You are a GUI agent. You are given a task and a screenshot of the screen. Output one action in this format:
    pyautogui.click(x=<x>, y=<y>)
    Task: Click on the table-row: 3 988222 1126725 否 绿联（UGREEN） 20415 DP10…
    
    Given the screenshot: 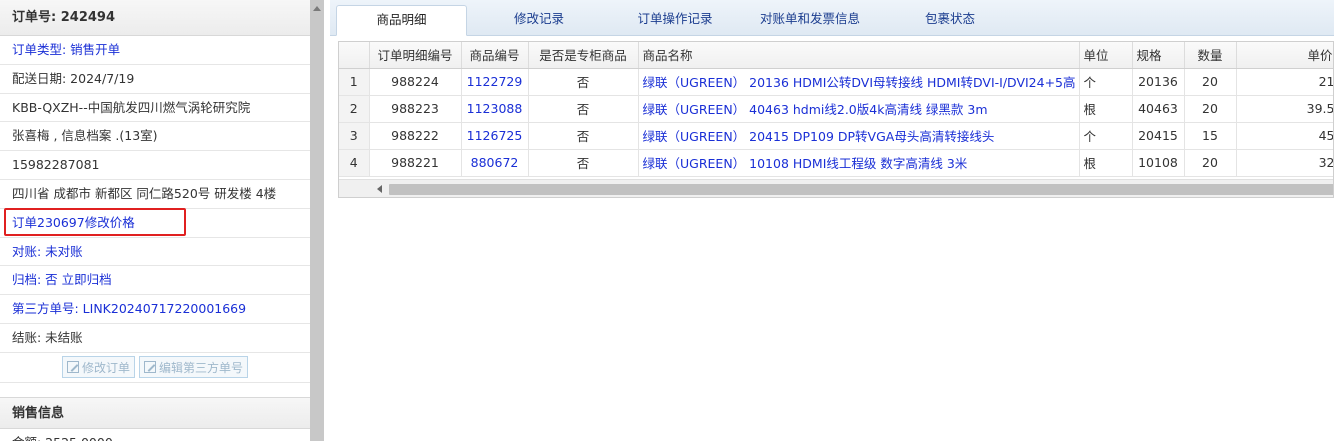 What is the action you would take?
    pyautogui.click(x=836, y=136)
    